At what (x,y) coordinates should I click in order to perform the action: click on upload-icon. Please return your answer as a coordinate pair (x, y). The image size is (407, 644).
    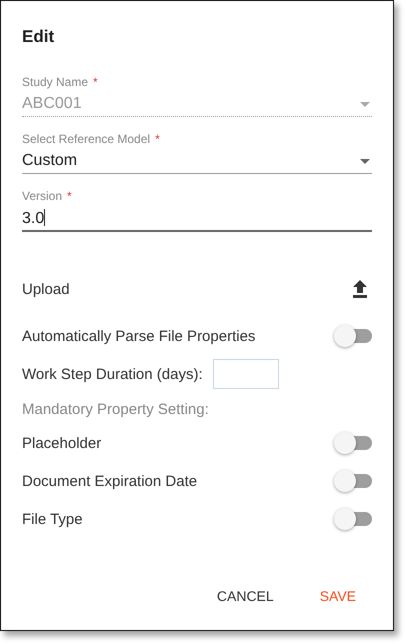
    Looking at the image, I should click on (360, 289).